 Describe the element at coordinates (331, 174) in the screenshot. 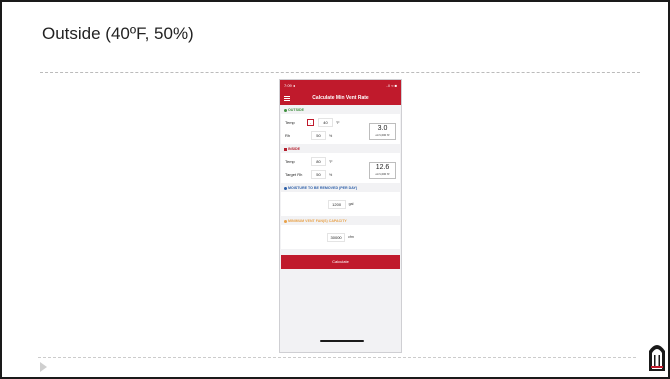

I see `inside-rh-unit: %` at that location.